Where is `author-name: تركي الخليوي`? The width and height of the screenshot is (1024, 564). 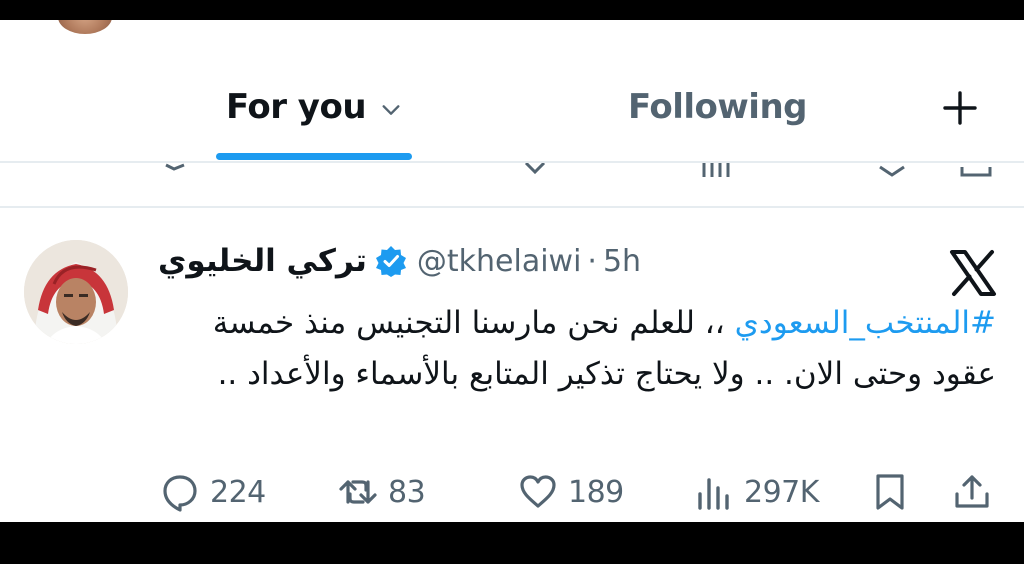 author-name: تركي الخليوي is located at coordinates (262, 261).